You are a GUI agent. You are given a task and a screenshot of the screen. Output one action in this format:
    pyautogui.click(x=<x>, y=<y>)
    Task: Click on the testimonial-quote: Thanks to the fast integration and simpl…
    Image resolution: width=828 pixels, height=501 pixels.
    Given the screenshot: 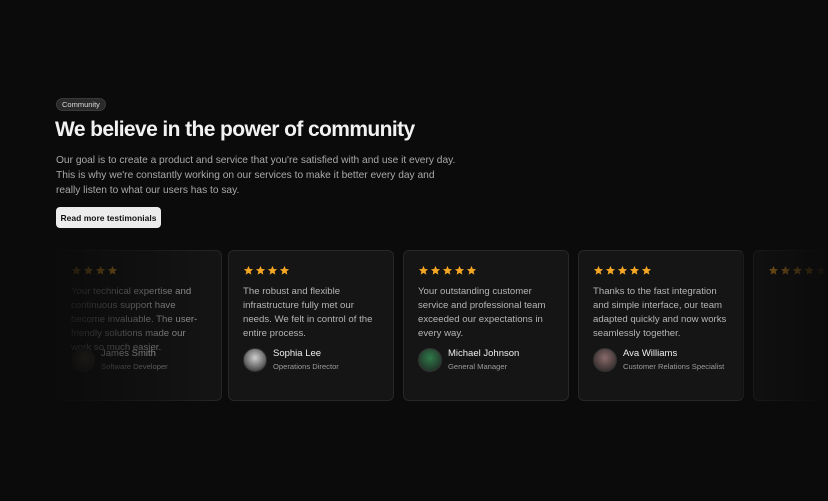 What is the action you would take?
    pyautogui.click(x=660, y=312)
    